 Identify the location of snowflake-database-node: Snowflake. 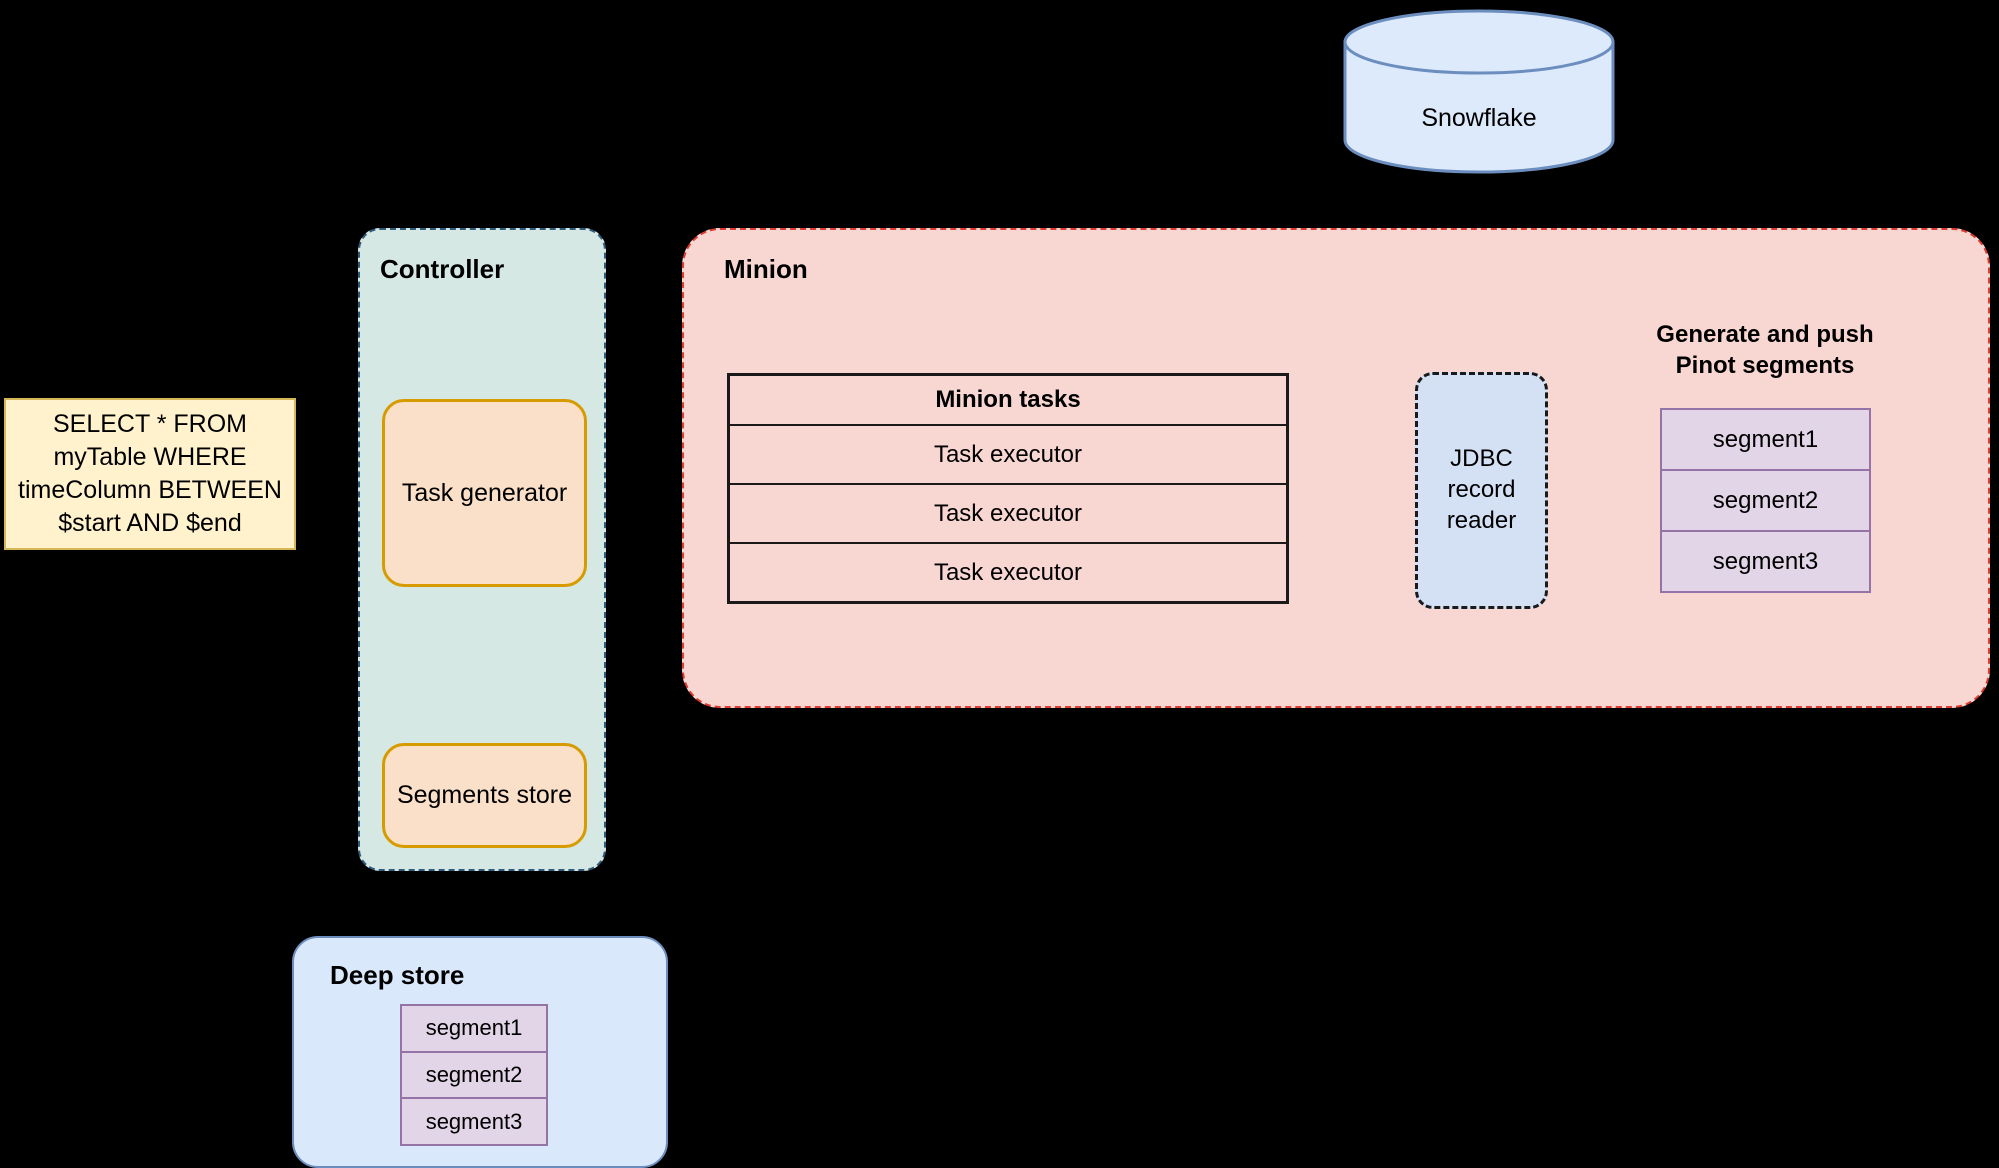
(1479, 91).